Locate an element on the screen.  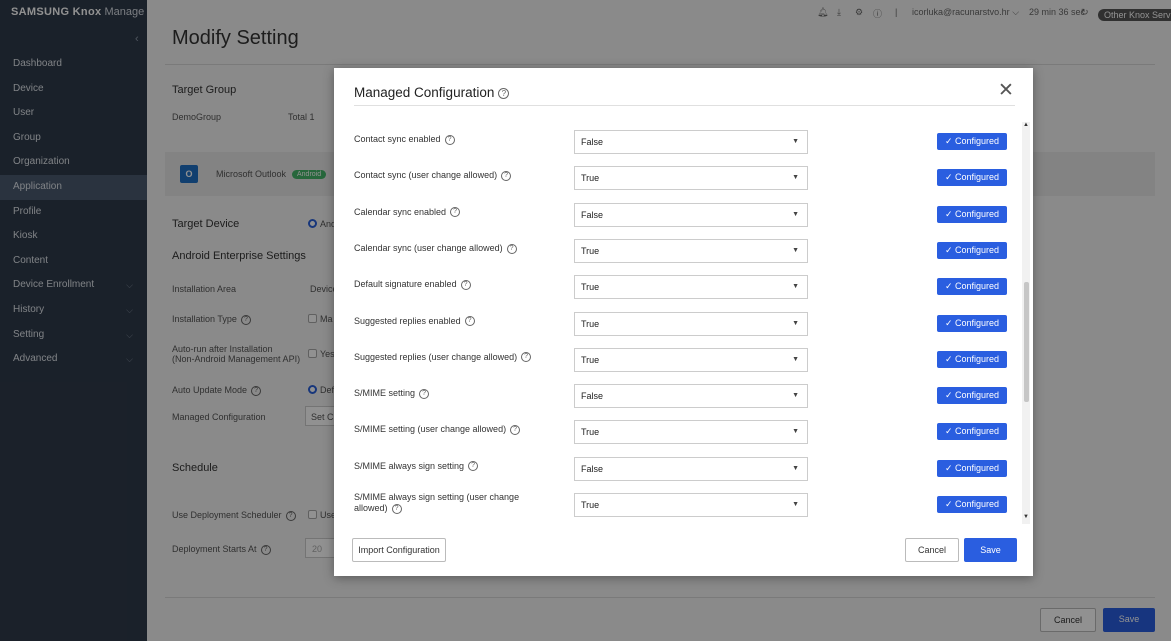
save-button: Save is located at coordinates (990, 550).